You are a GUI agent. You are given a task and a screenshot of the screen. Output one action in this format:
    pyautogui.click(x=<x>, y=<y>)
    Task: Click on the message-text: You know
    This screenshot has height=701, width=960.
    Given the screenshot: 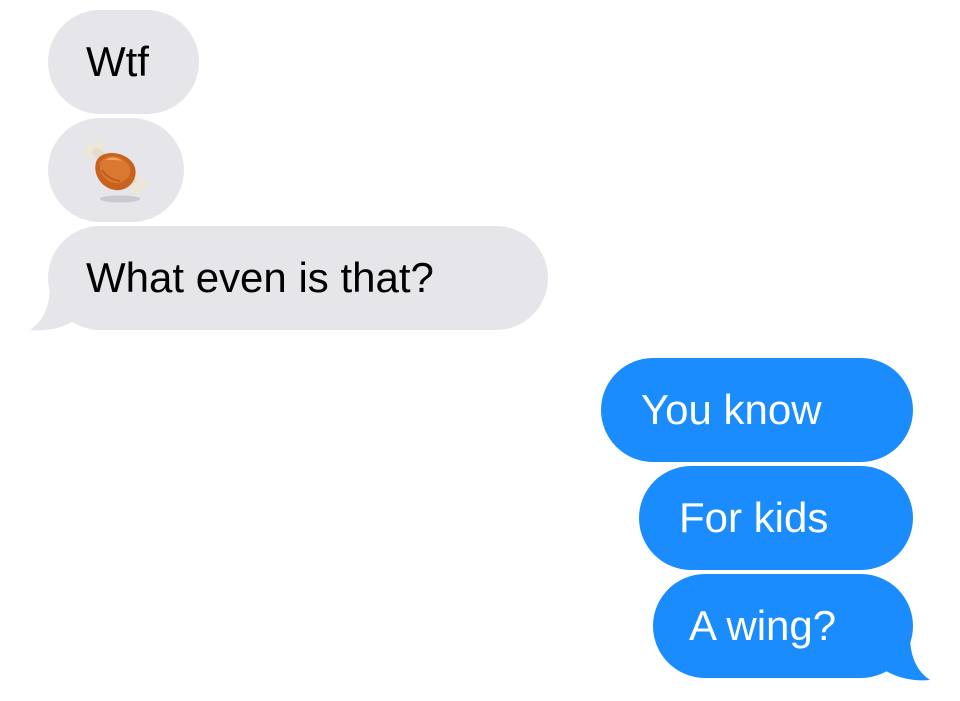 What is the action you would take?
    pyautogui.click(x=731, y=409)
    